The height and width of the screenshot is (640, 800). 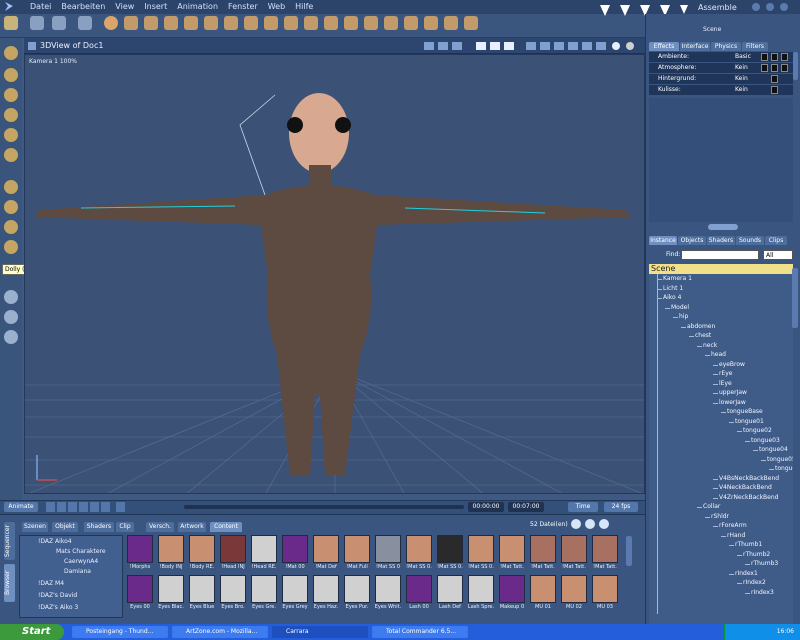 I want to click on tree-node: lowerJaw, so click(x=732, y=402).